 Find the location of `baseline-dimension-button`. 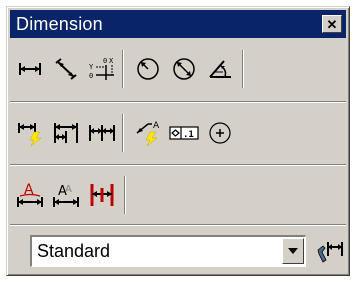

baseline-dimension-button is located at coordinates (66, 133).